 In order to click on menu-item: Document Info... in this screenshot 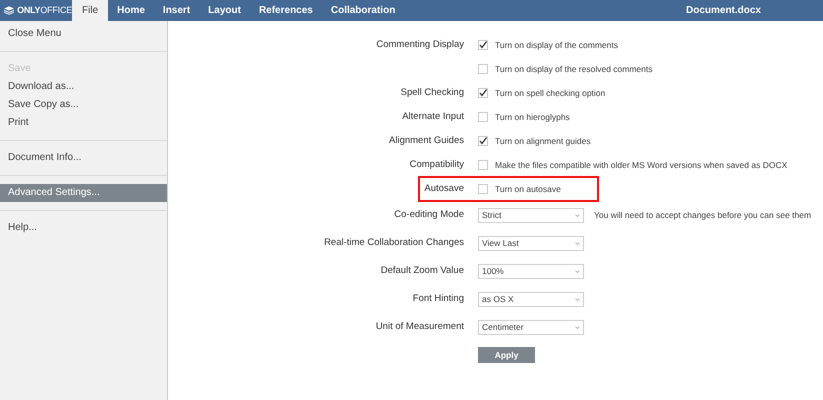, I will do `click(83, 158)`.